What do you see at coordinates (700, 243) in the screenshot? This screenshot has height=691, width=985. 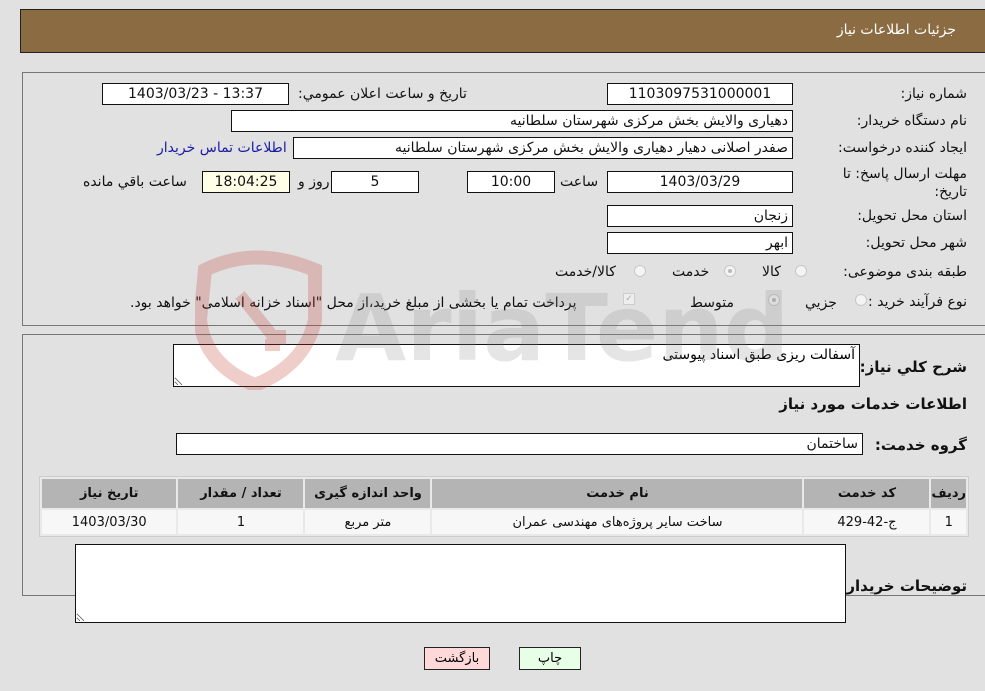 I see `city-field: ابهر` at bounding box center [700, 243].